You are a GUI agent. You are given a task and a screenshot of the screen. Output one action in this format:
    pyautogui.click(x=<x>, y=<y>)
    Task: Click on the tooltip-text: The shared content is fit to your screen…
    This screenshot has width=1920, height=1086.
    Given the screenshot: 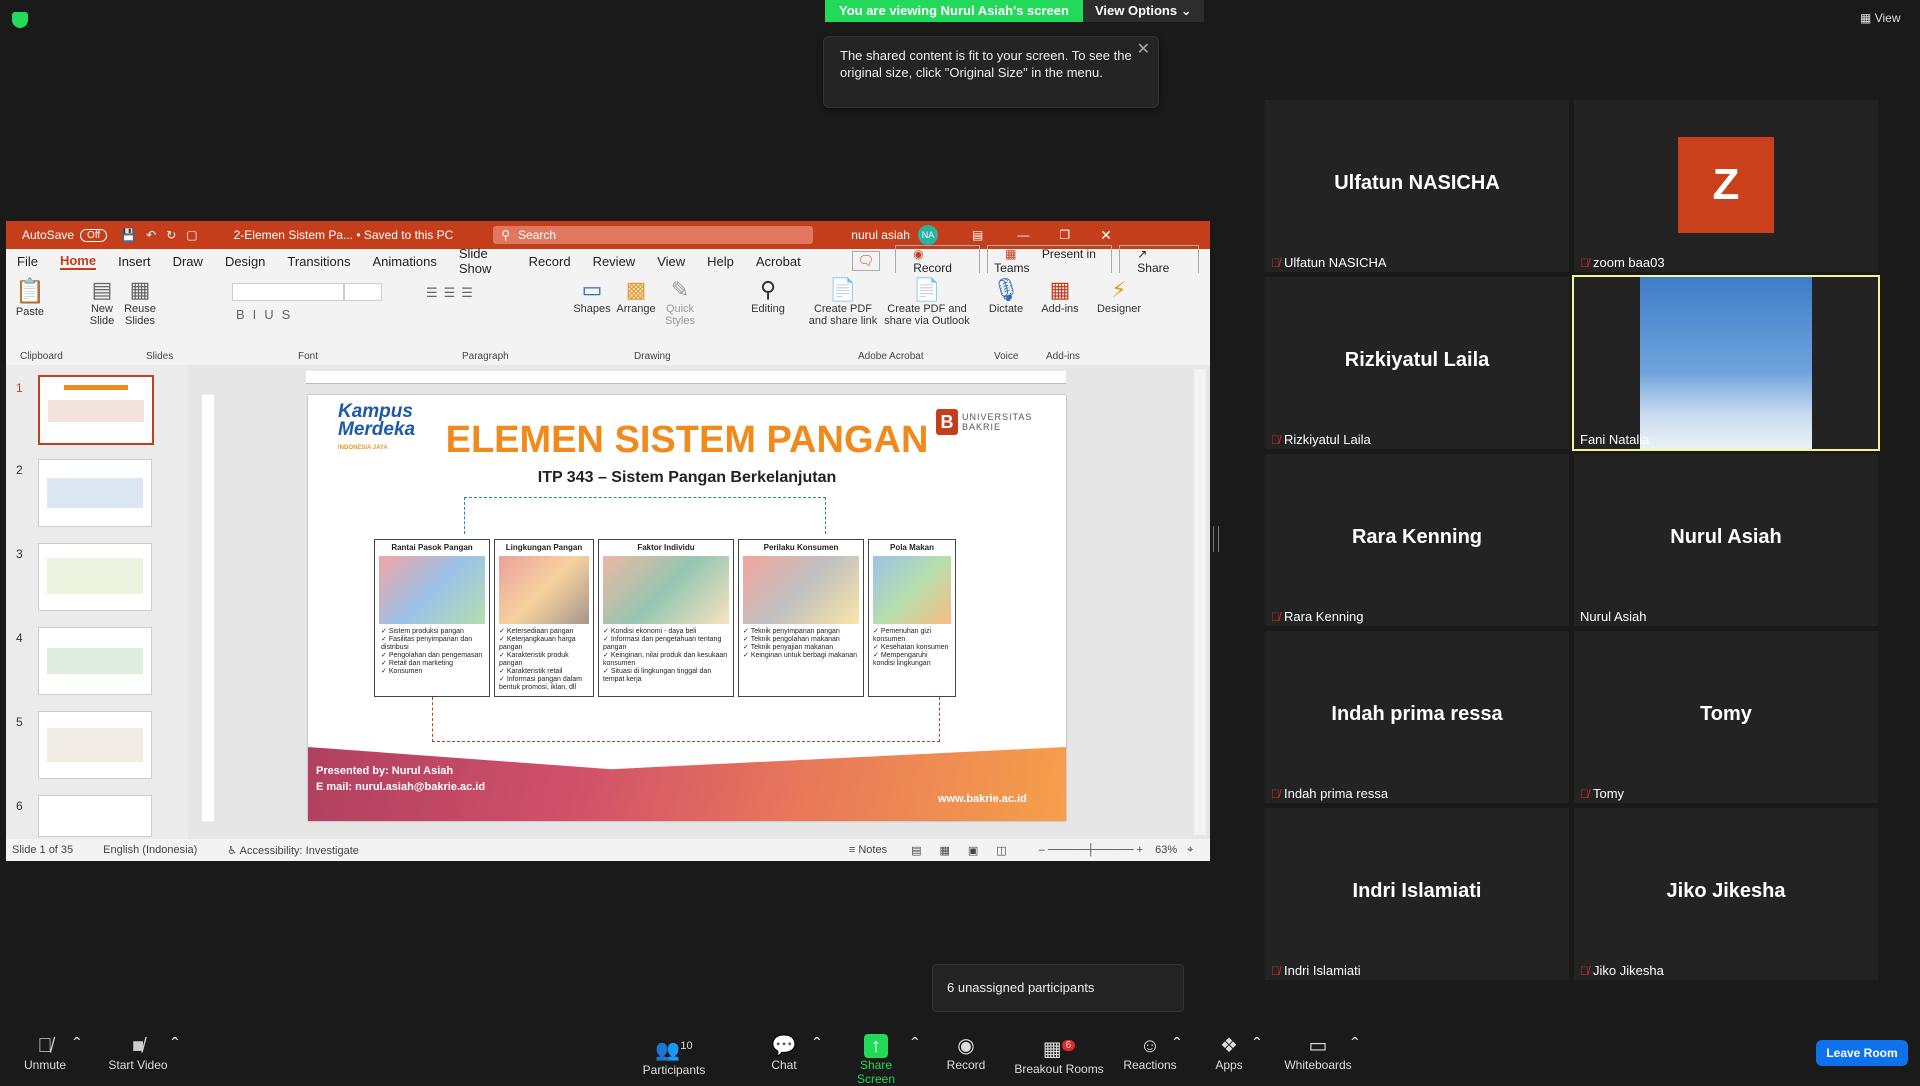 What is the action you would take?
    pyautogui.click(x=986, y=64)
    